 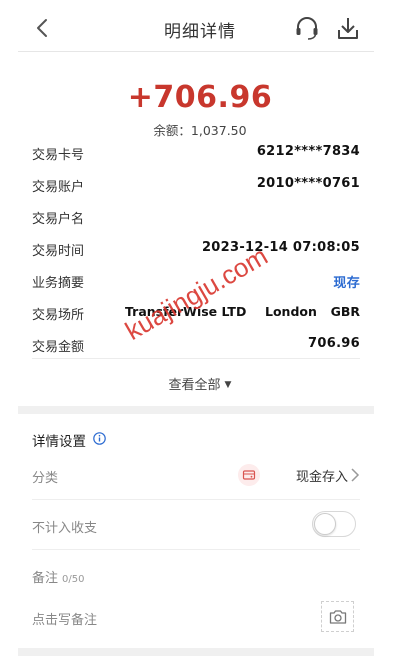 What do you see at coordinates (249, 475) in the screenshot?
I see `cash-deposit-icon` at bounding box center [249, 475].